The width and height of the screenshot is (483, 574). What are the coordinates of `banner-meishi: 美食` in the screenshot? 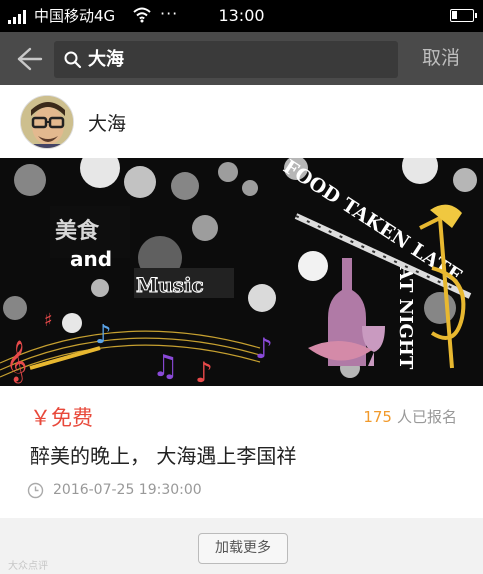 It's located at (77, 231).